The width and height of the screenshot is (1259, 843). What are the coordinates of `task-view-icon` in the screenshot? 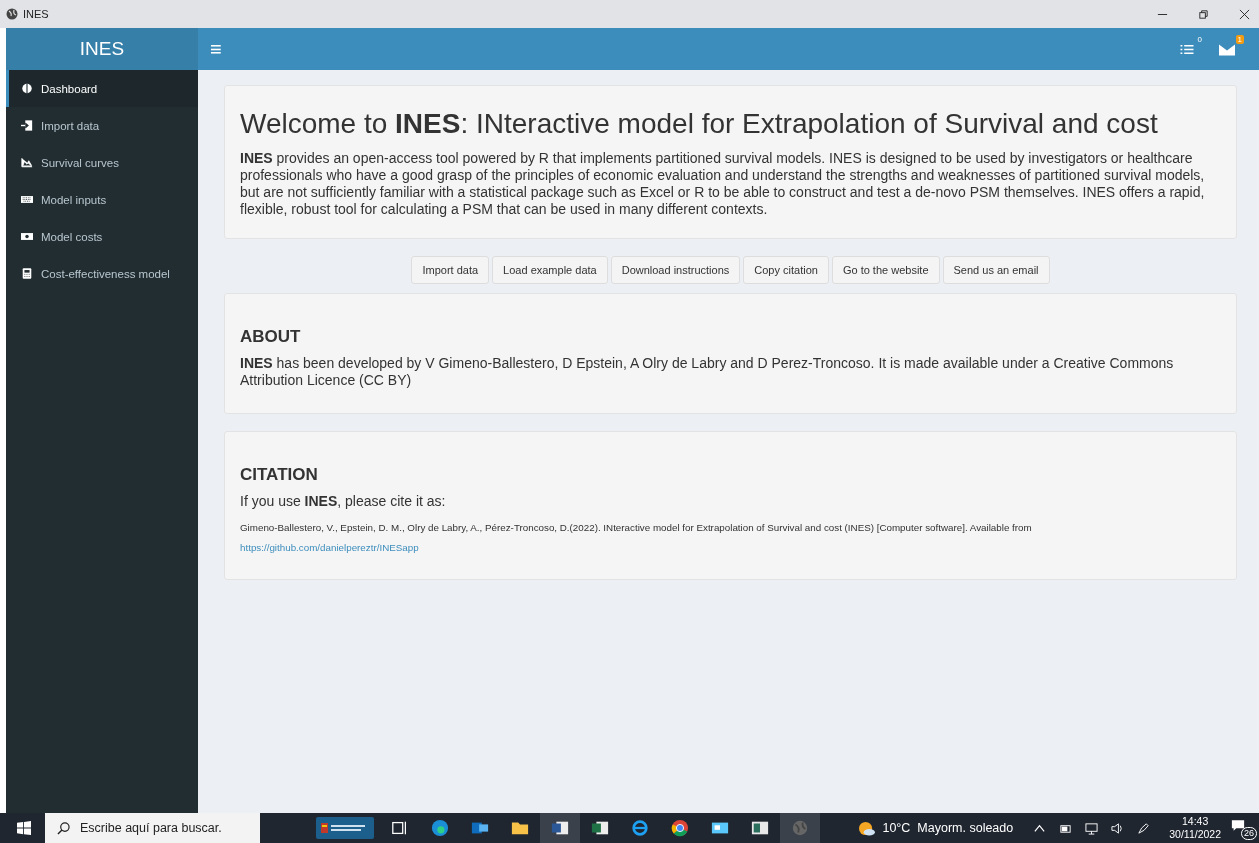 It's located at (400, 828).